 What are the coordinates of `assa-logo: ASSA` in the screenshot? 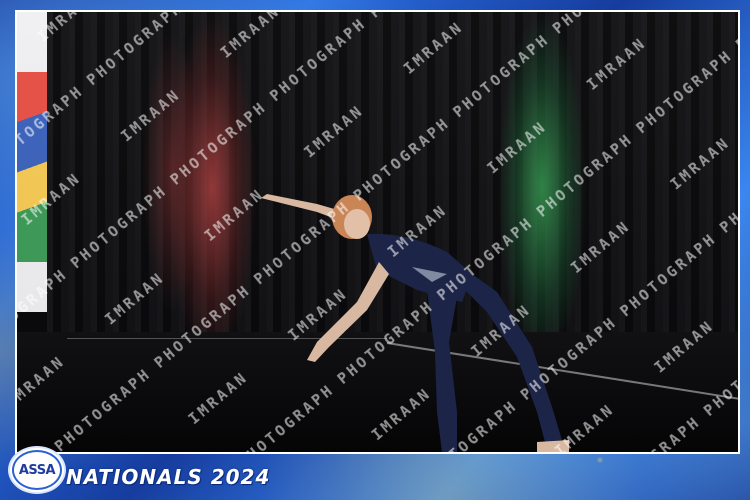 It's located at (37, 470).